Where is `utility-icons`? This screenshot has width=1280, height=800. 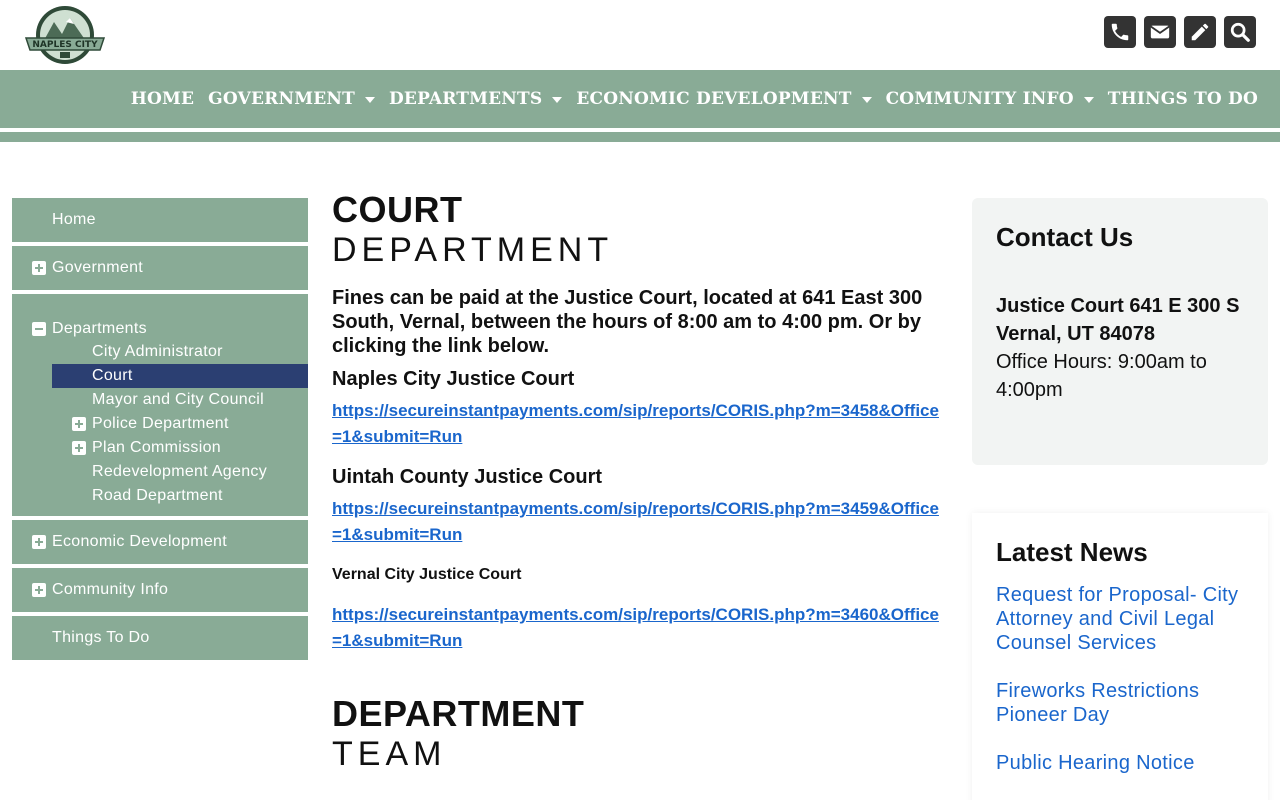 utility-icons is located at coordinates (1180, 32).